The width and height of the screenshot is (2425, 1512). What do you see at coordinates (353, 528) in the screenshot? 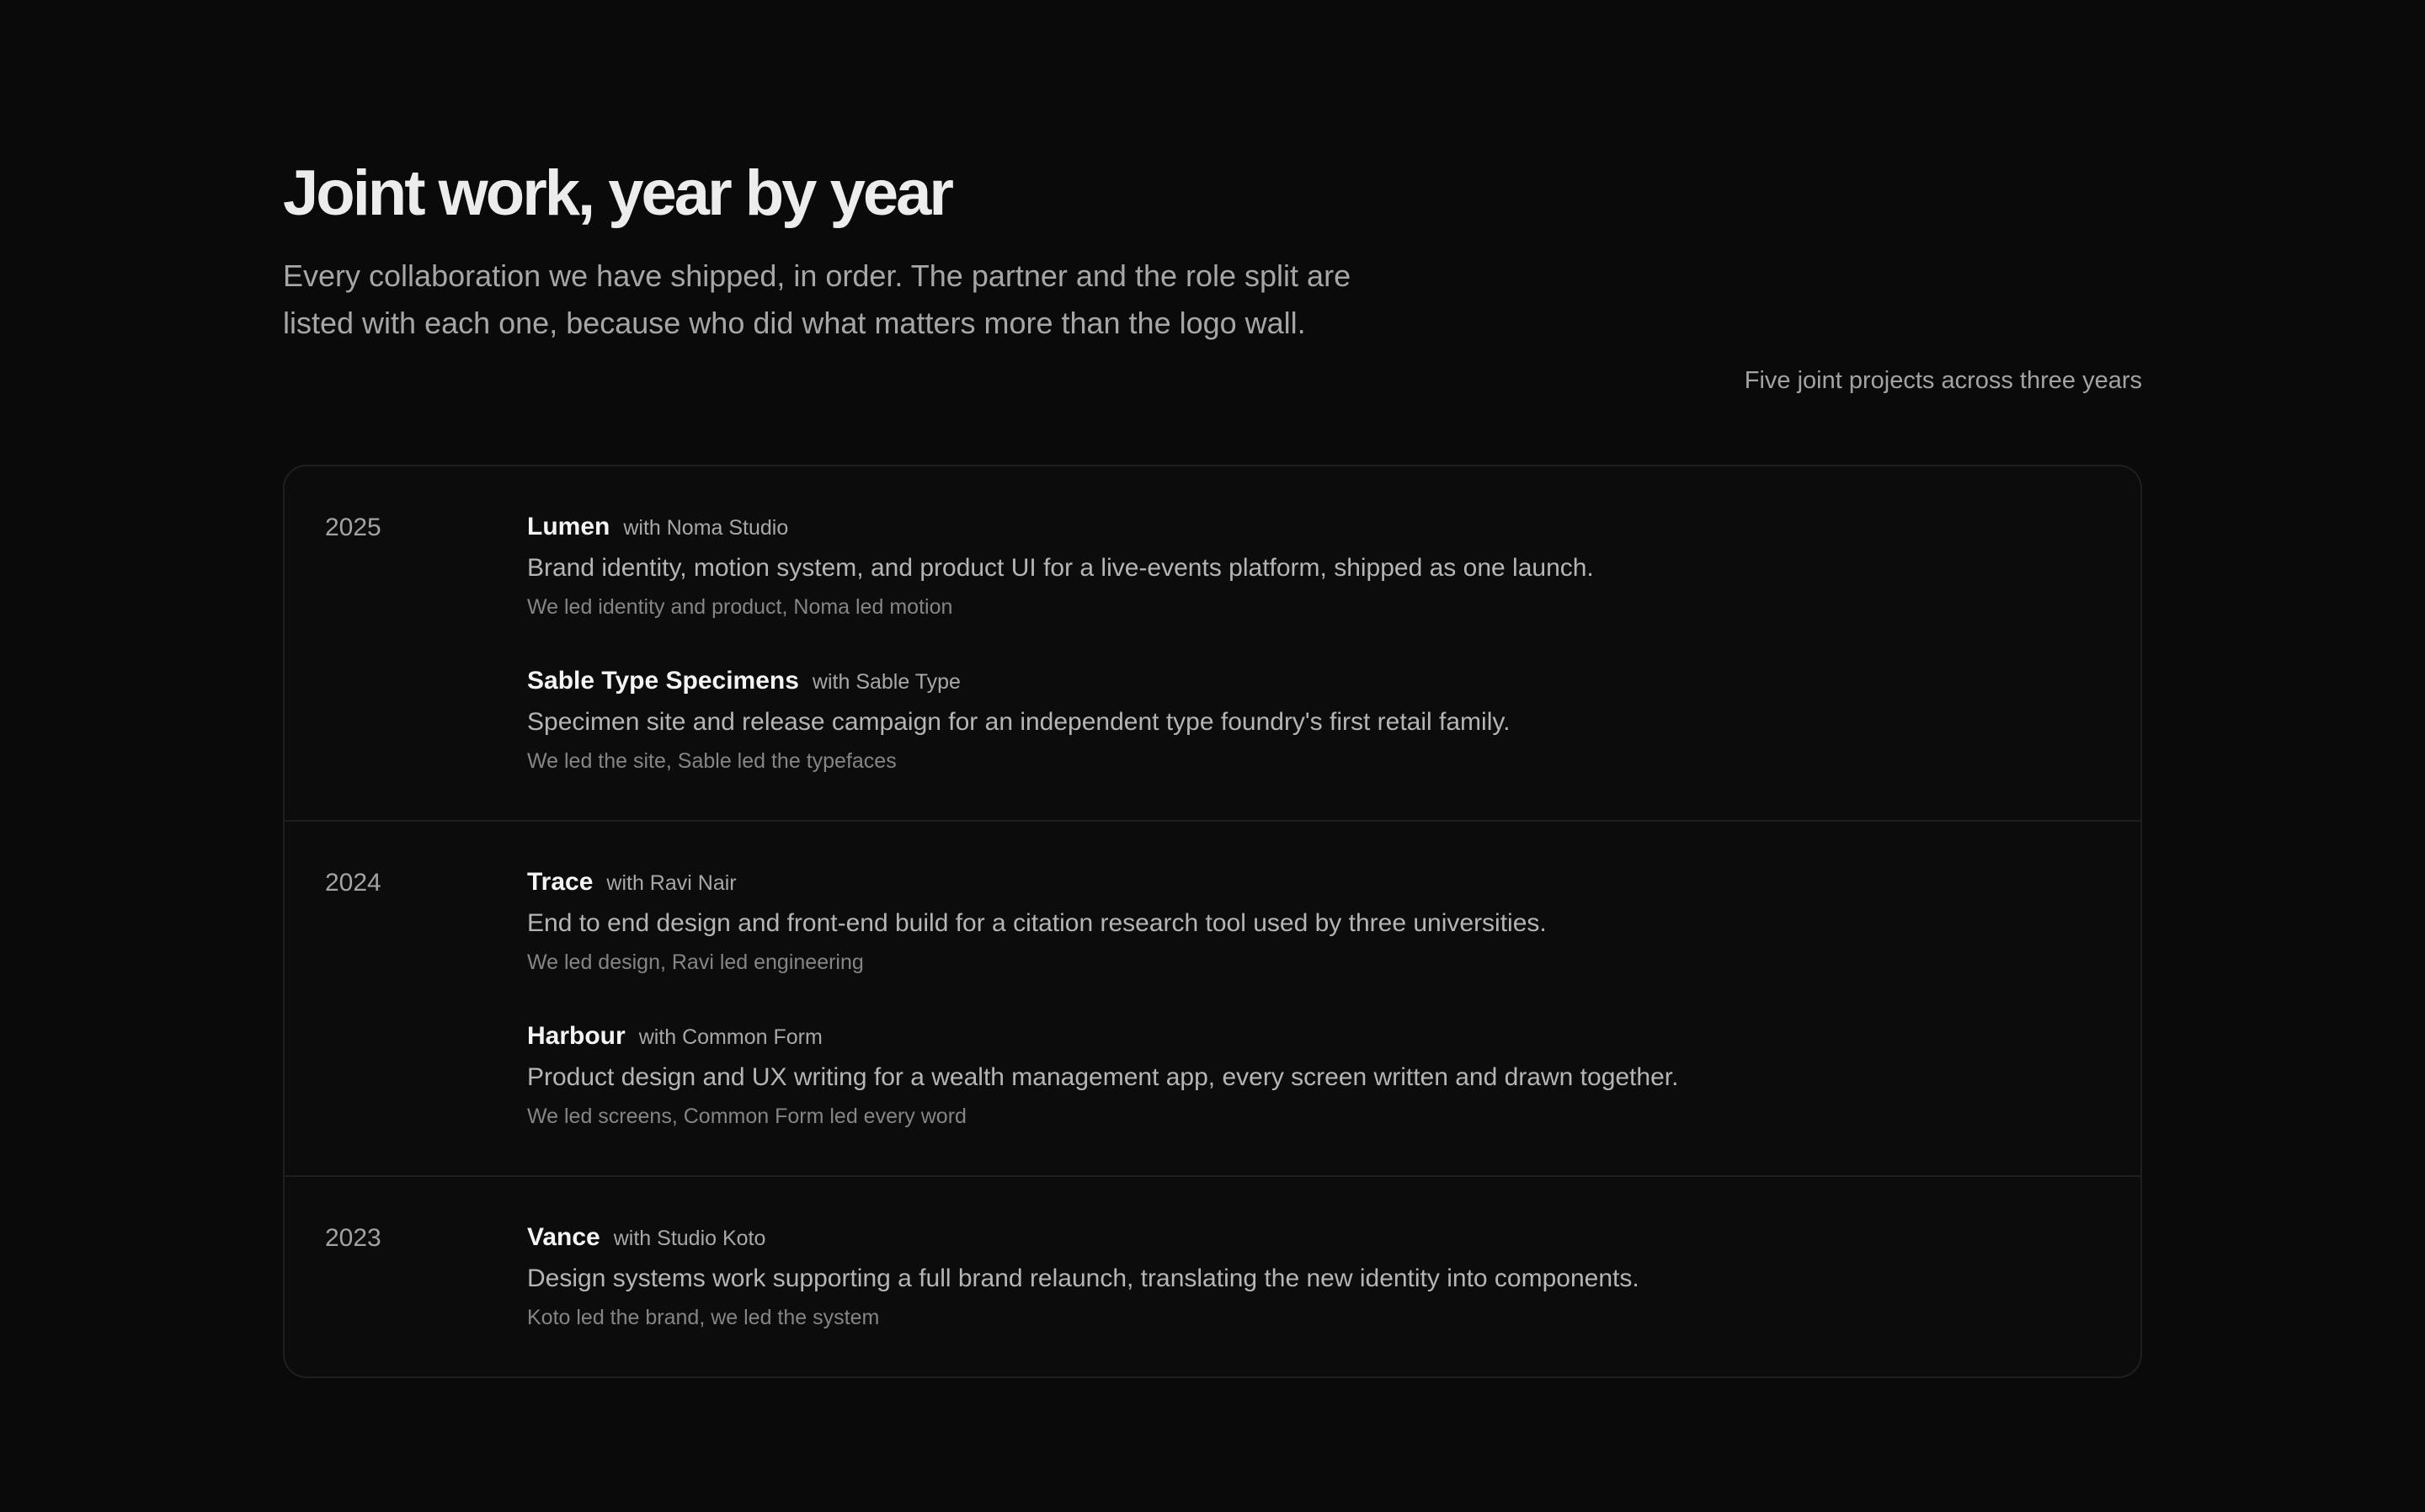
I see `year-label: 2025` at bounding box center [353, 528].